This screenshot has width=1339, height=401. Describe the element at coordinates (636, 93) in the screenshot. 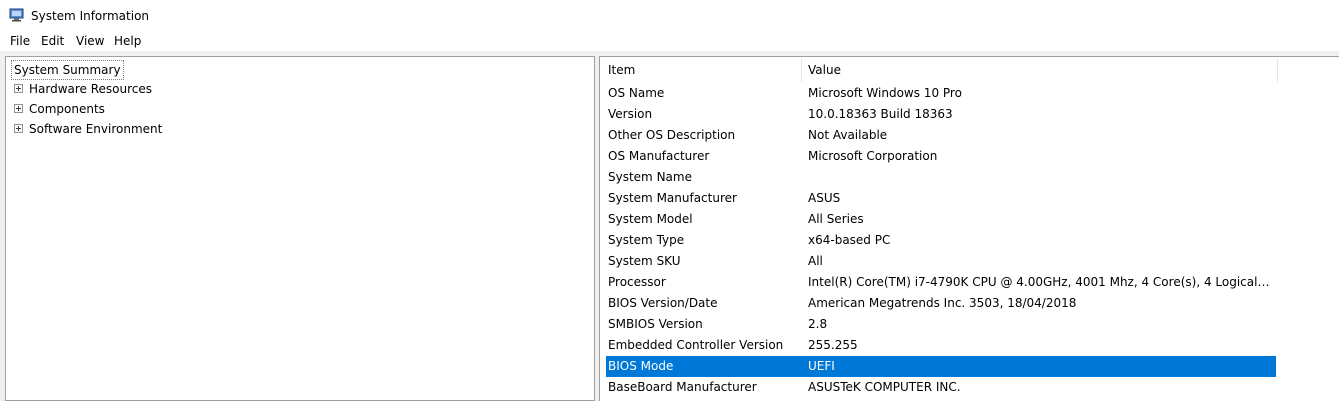

I see `row-item-name: OS Name` at that location.